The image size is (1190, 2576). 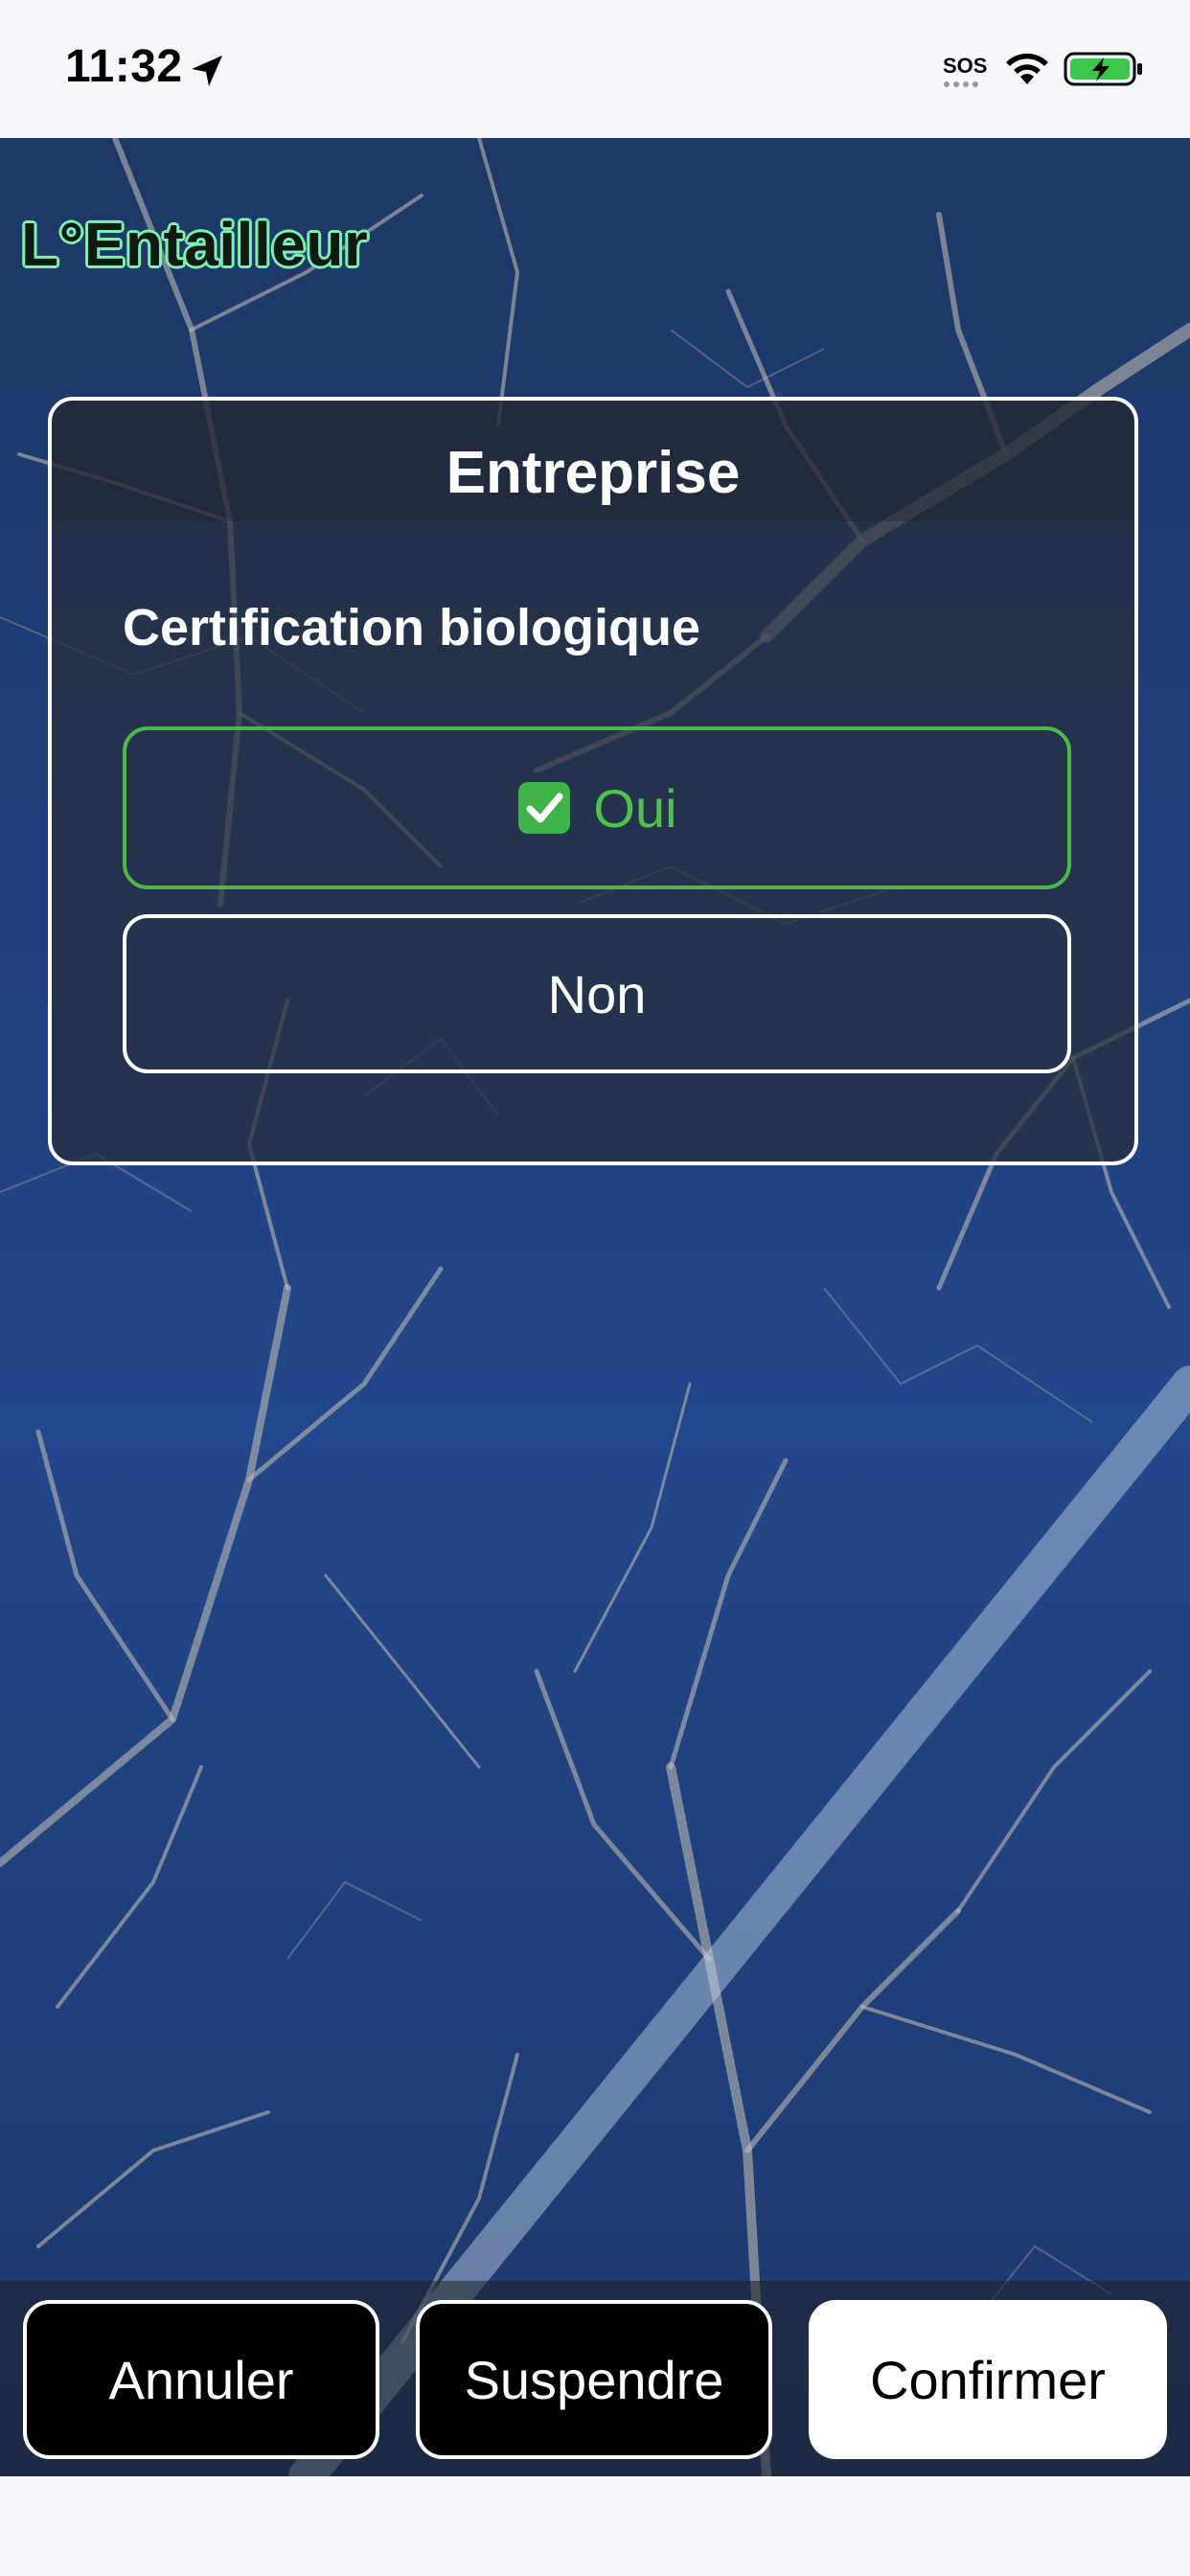 I want to click on app-logo: L°Entailleur, so click(x=195, y=244).